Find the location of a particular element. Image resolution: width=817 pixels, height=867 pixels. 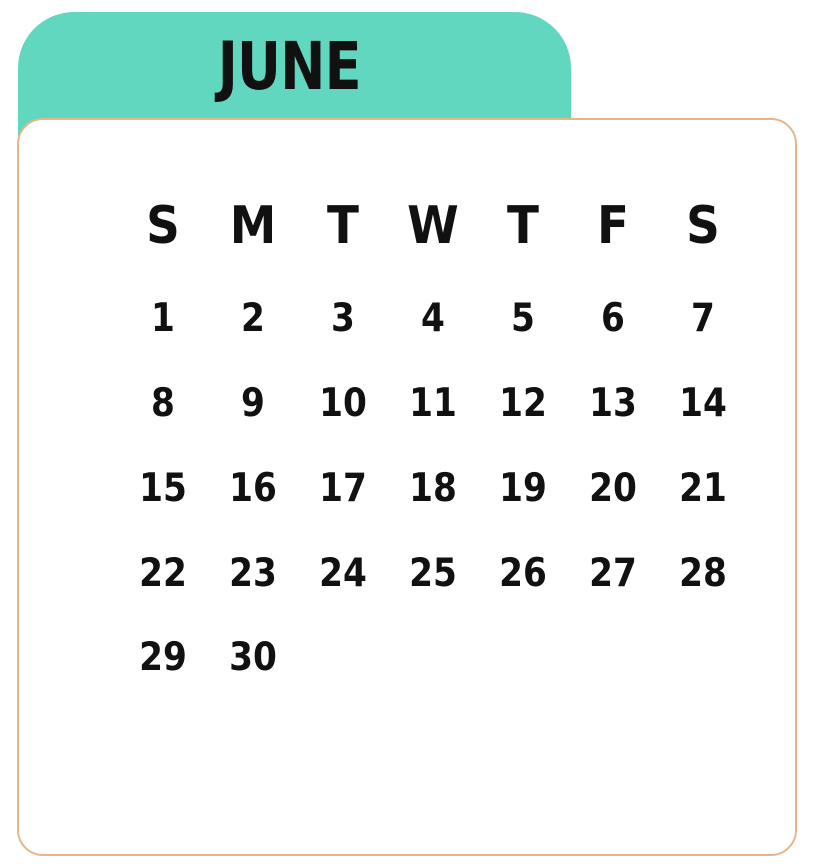

day-5: 5 is located at coordinates (522, 318).